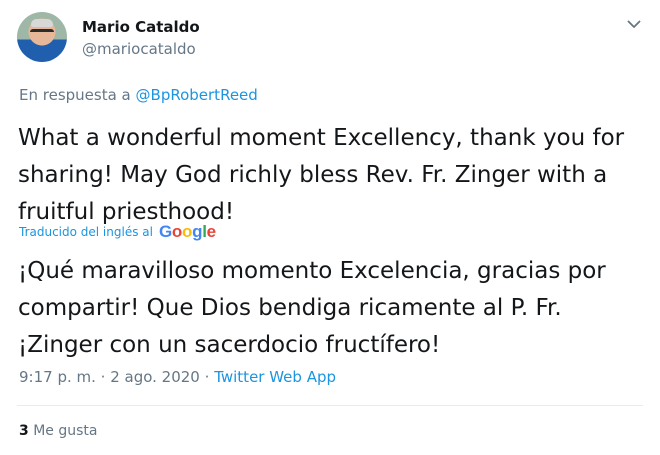 The height and width of the screenshot is (455, 660). I want to click on reply-mention-link: @BpRobertReed, so click(197, 95).